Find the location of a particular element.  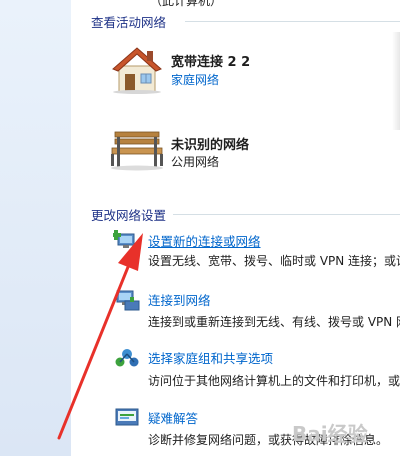

annotation-arrow is located at coordinates (100, 336).